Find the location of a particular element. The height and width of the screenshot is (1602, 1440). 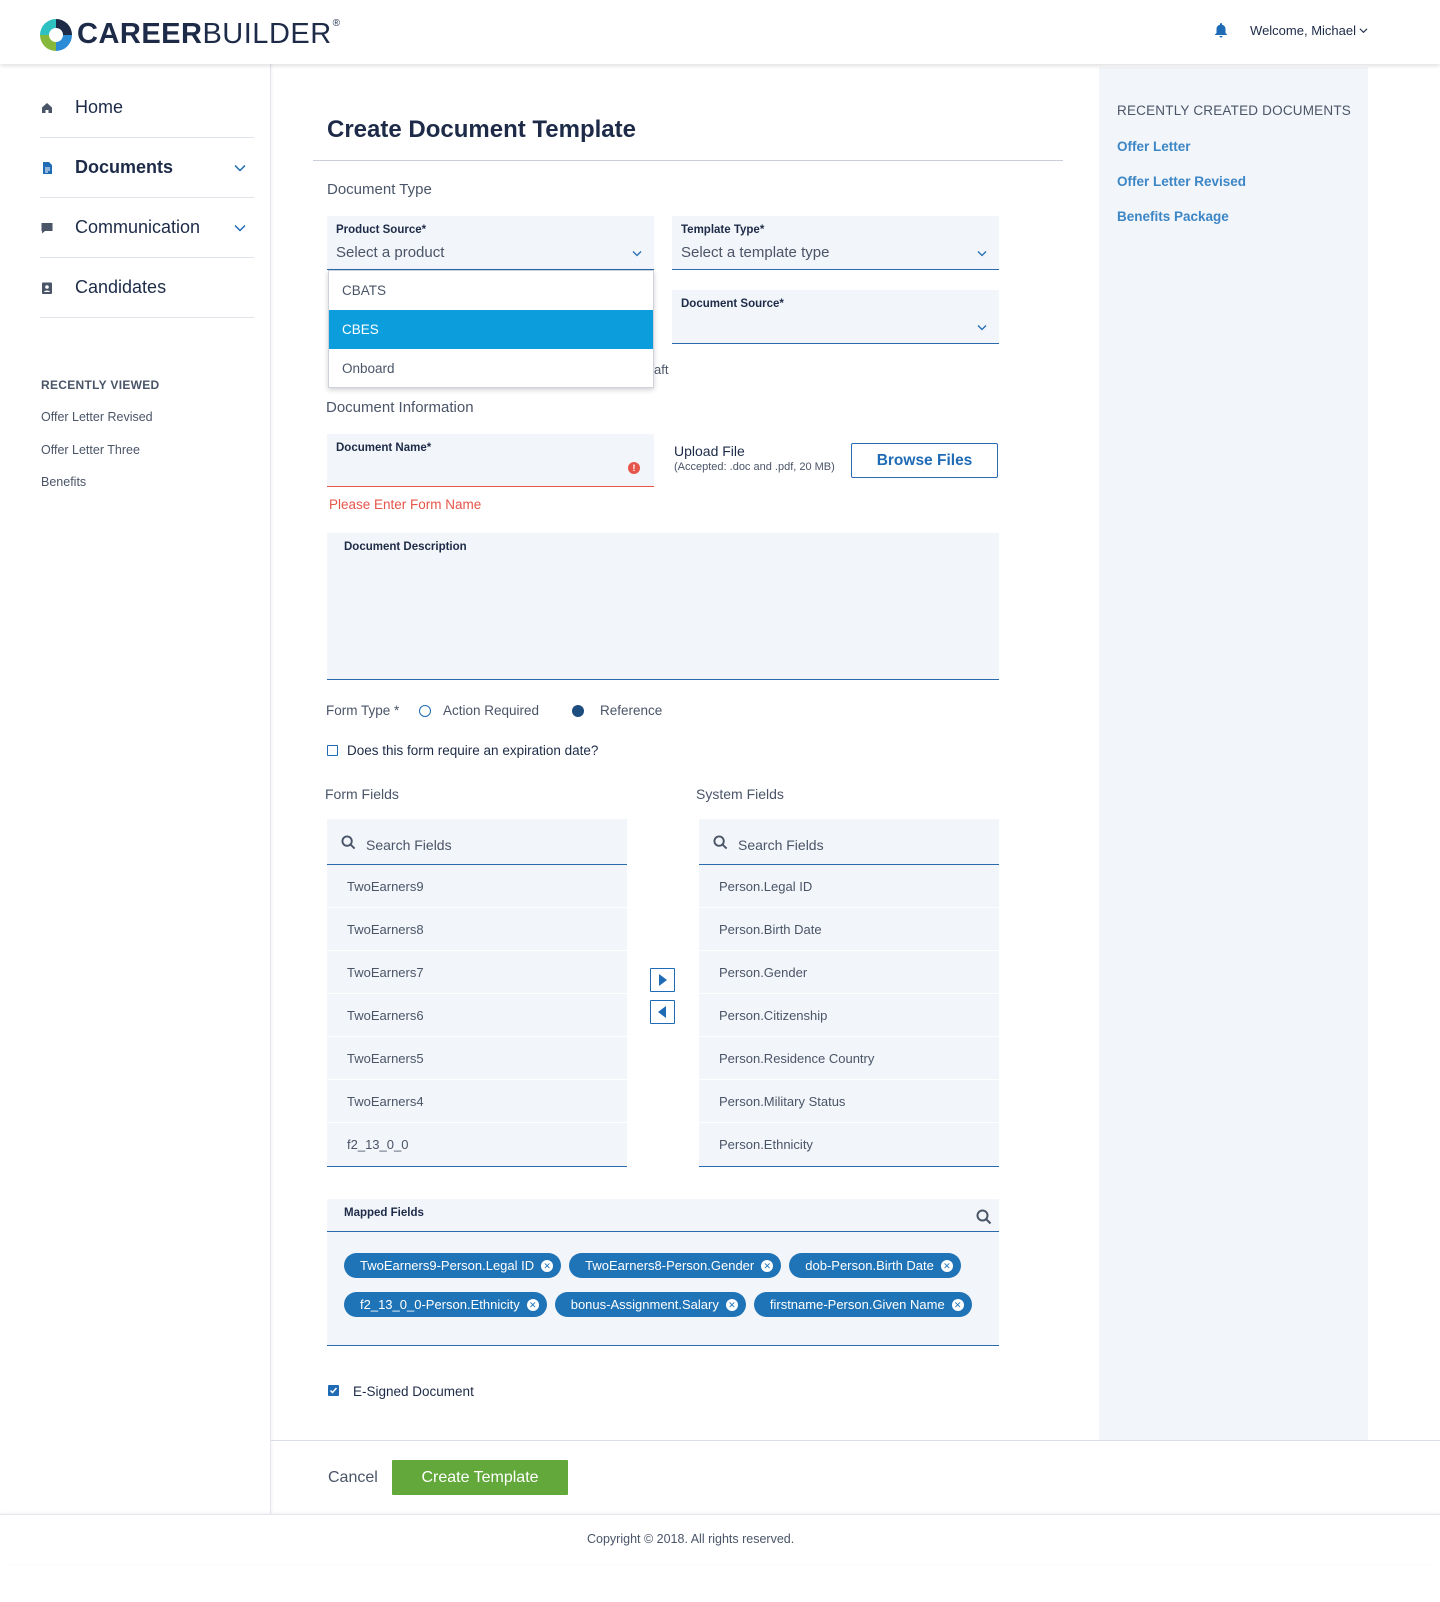

form-fields-search-input: Search Fields is located at coordinates (477, 842).